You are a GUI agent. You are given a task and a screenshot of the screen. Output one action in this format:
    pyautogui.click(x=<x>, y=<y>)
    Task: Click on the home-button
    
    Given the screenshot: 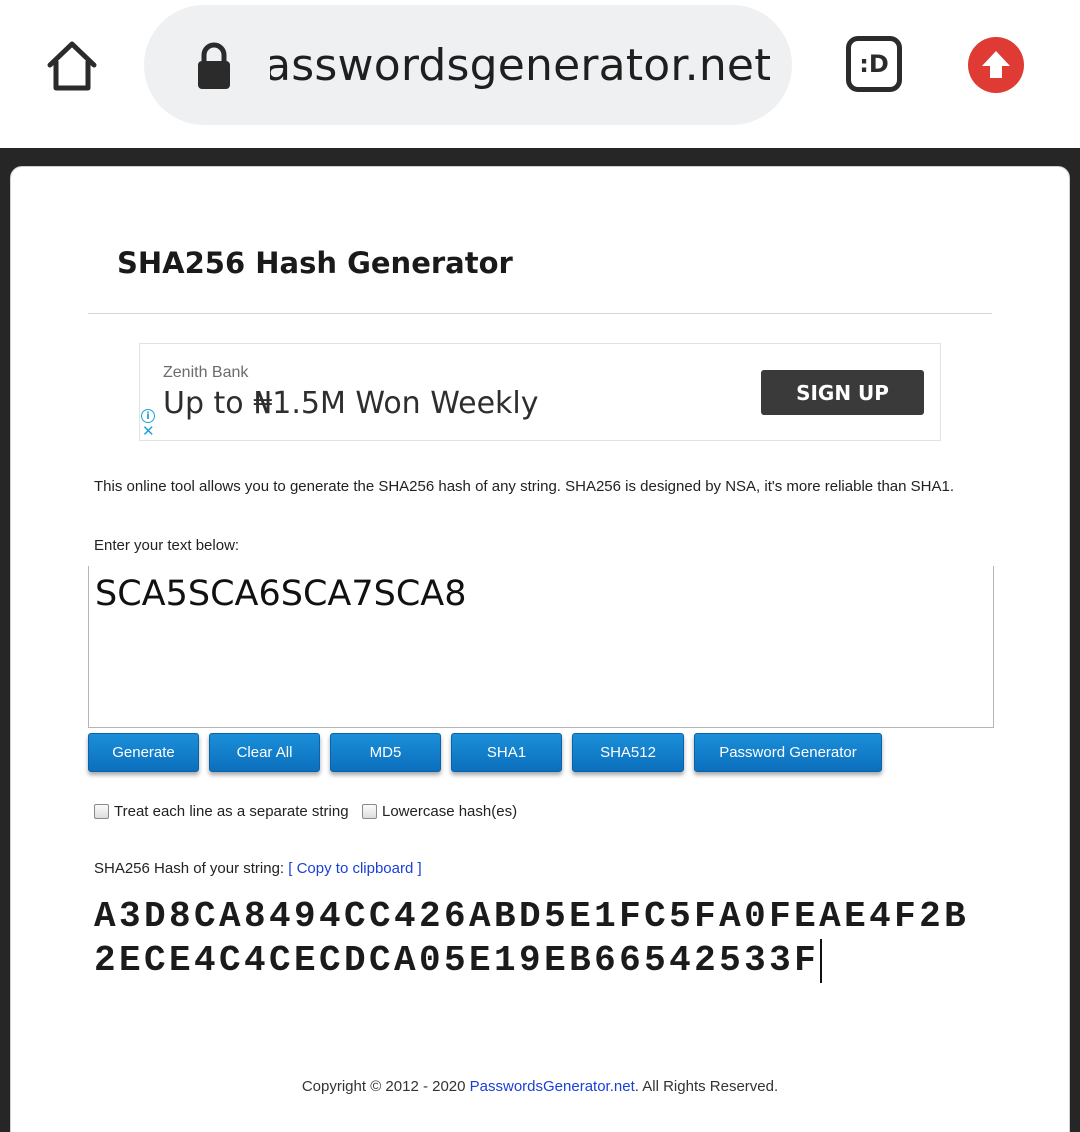 What is the action you would take?
    pyautogui.click(x=72, y=66)
    